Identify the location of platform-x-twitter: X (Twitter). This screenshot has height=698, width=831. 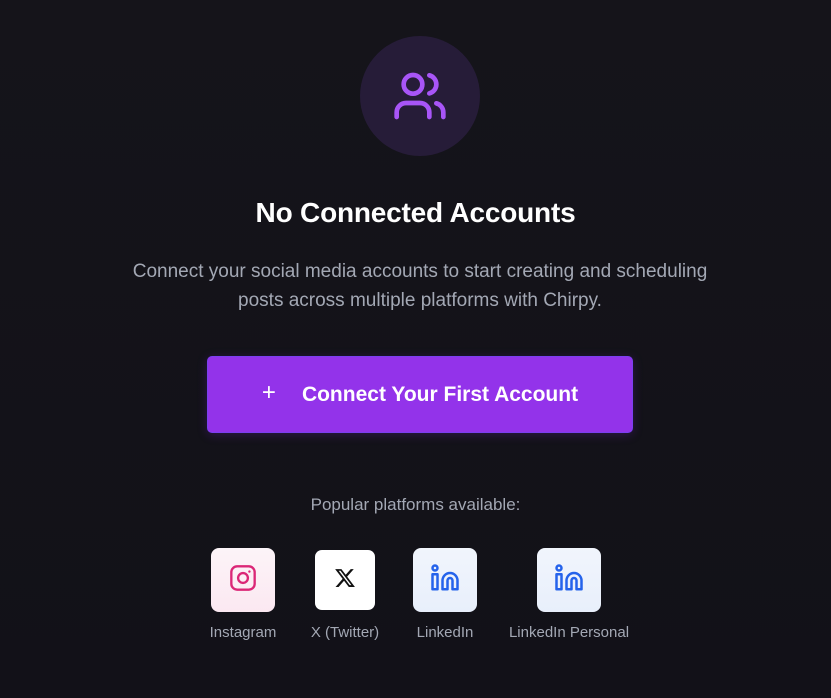
(345, 594).